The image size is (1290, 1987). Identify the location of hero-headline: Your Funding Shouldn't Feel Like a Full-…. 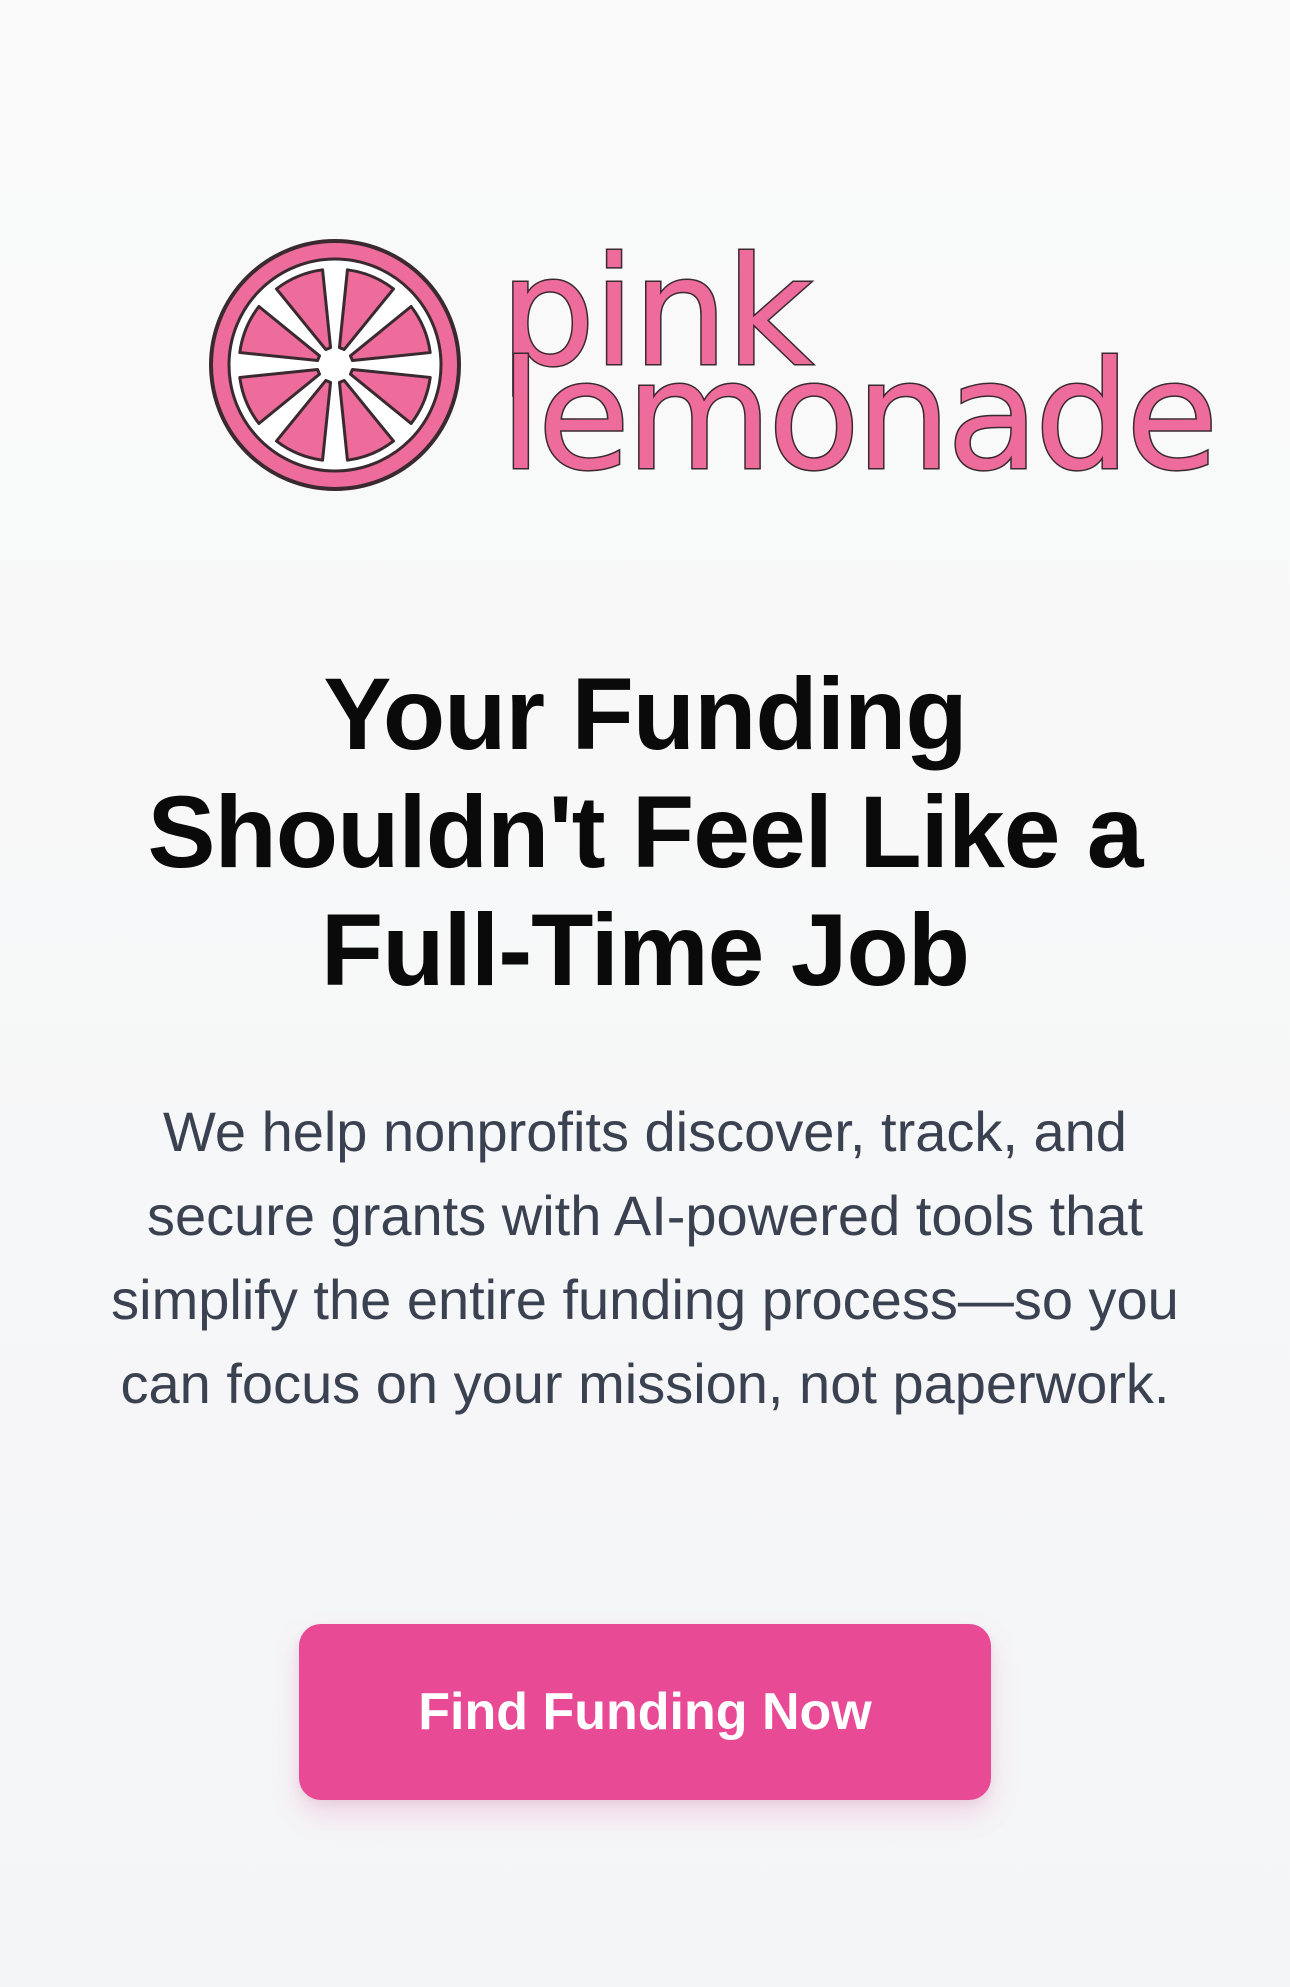
(645, 832).